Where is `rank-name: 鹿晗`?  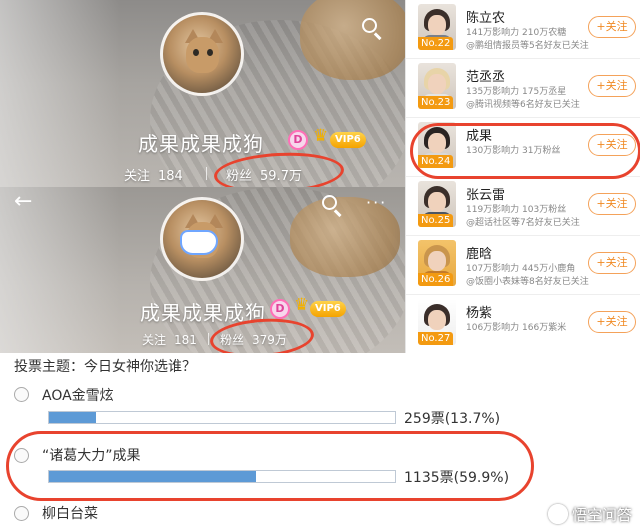
rank-name: 鹿晗 is located at coordinates (479, 252).